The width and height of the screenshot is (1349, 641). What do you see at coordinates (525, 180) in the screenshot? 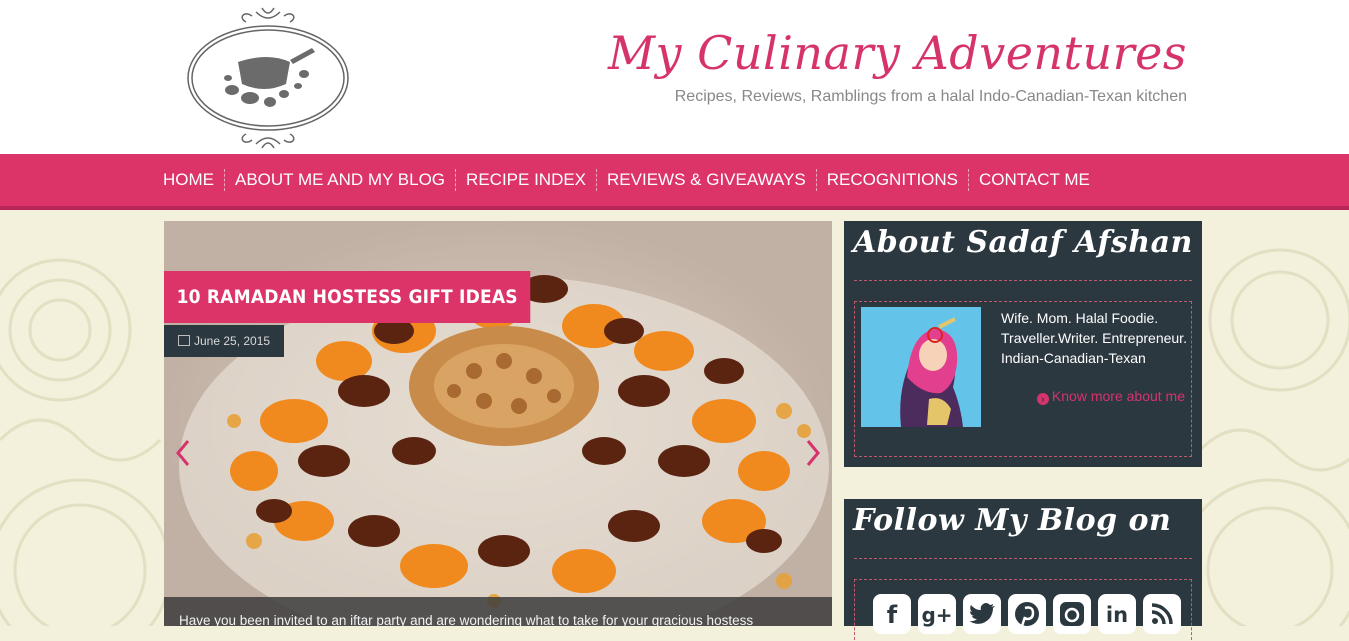
I see `nav-item-recipe-index: RECIPE INDEX` at bounding box center [525, 180].